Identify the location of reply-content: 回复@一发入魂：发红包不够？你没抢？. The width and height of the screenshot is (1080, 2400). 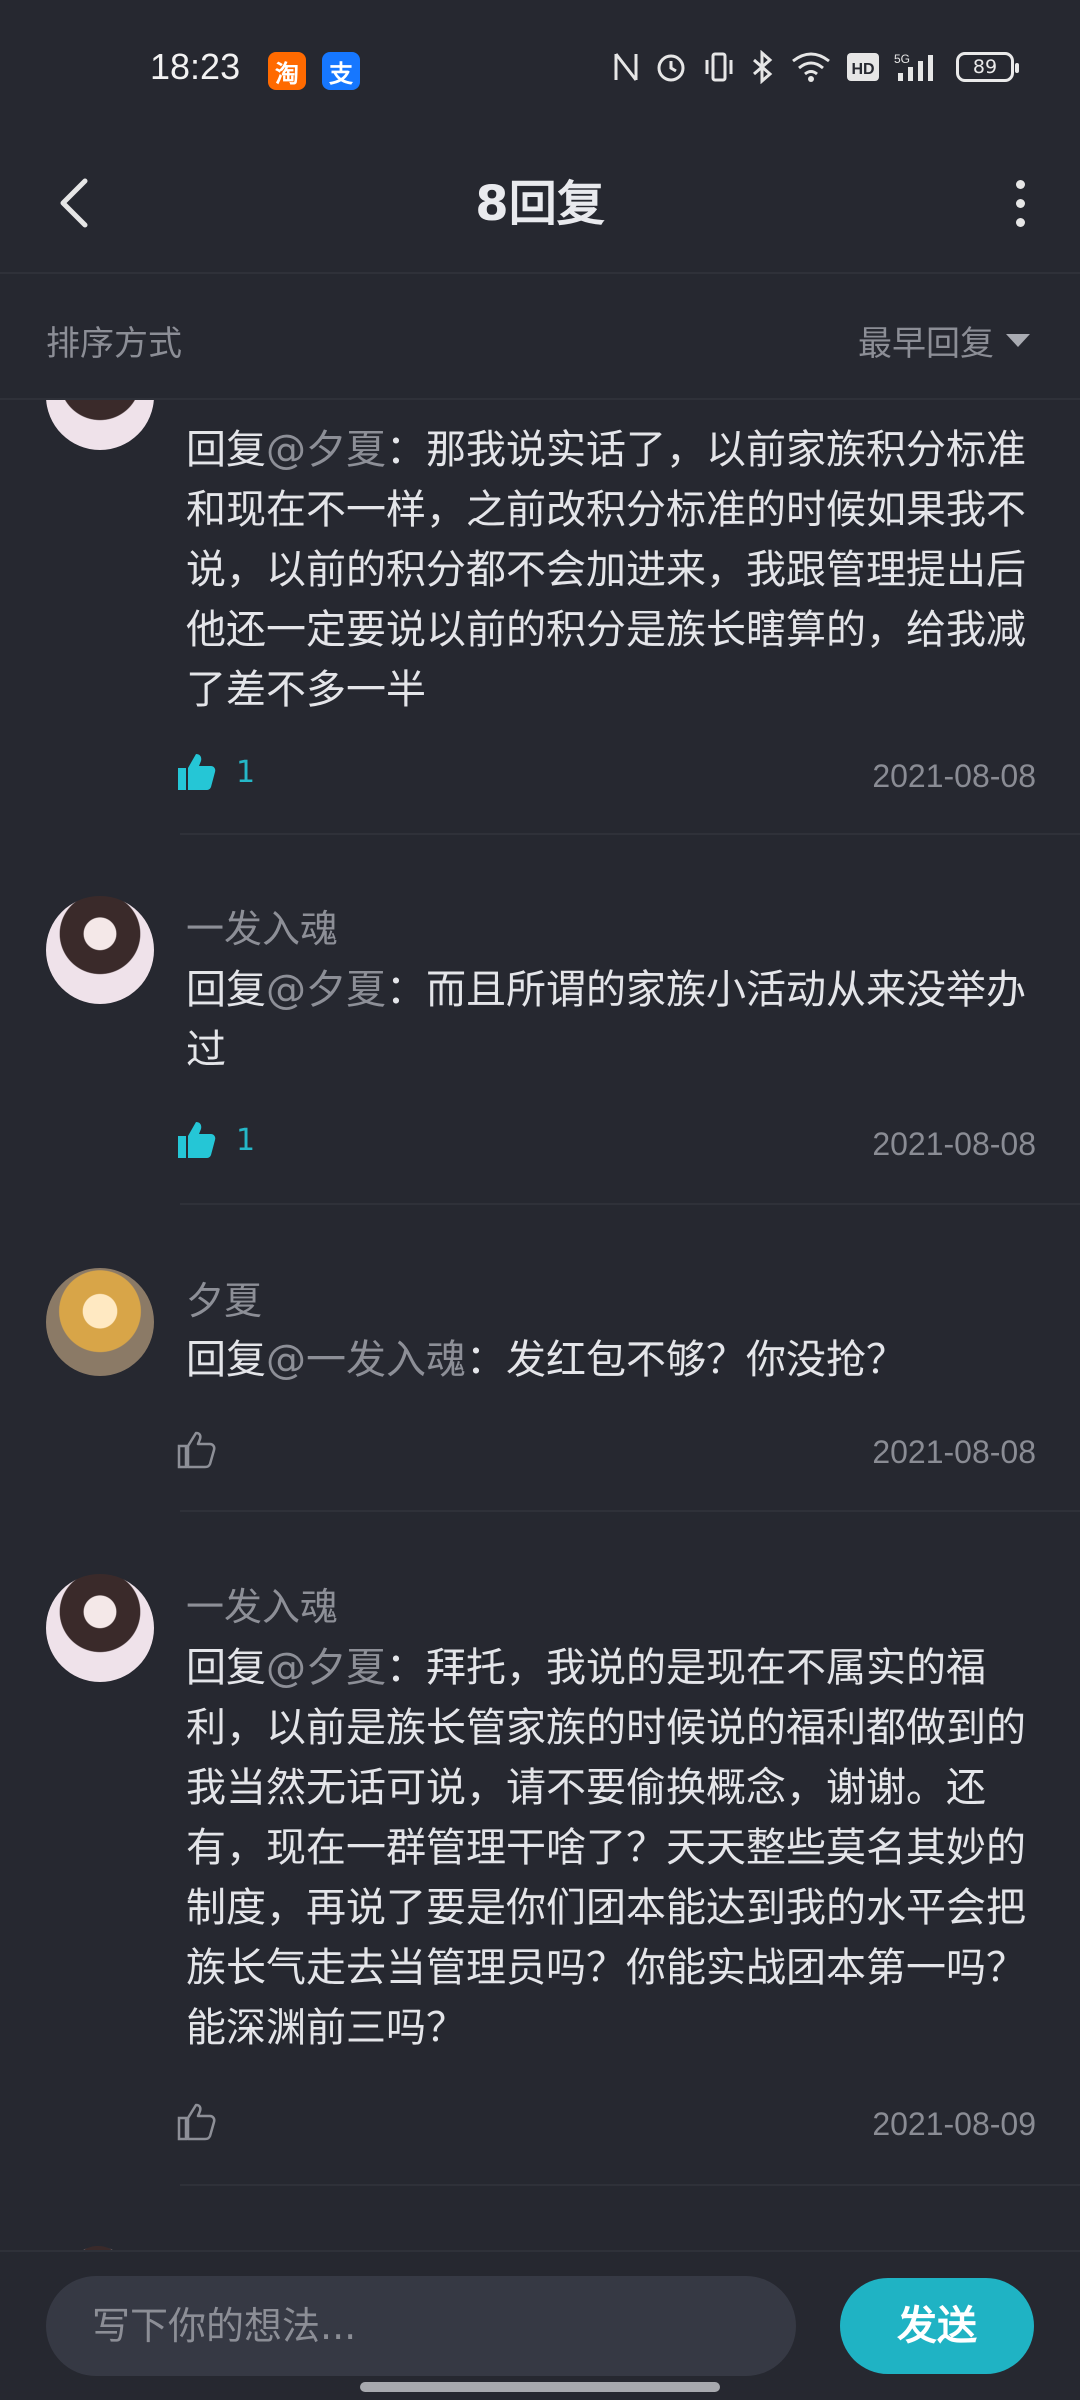
(546, 1360).